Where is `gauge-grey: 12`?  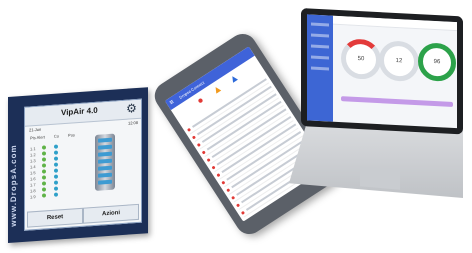 gauge-grey: 12 is located at coordinates (399, 61).